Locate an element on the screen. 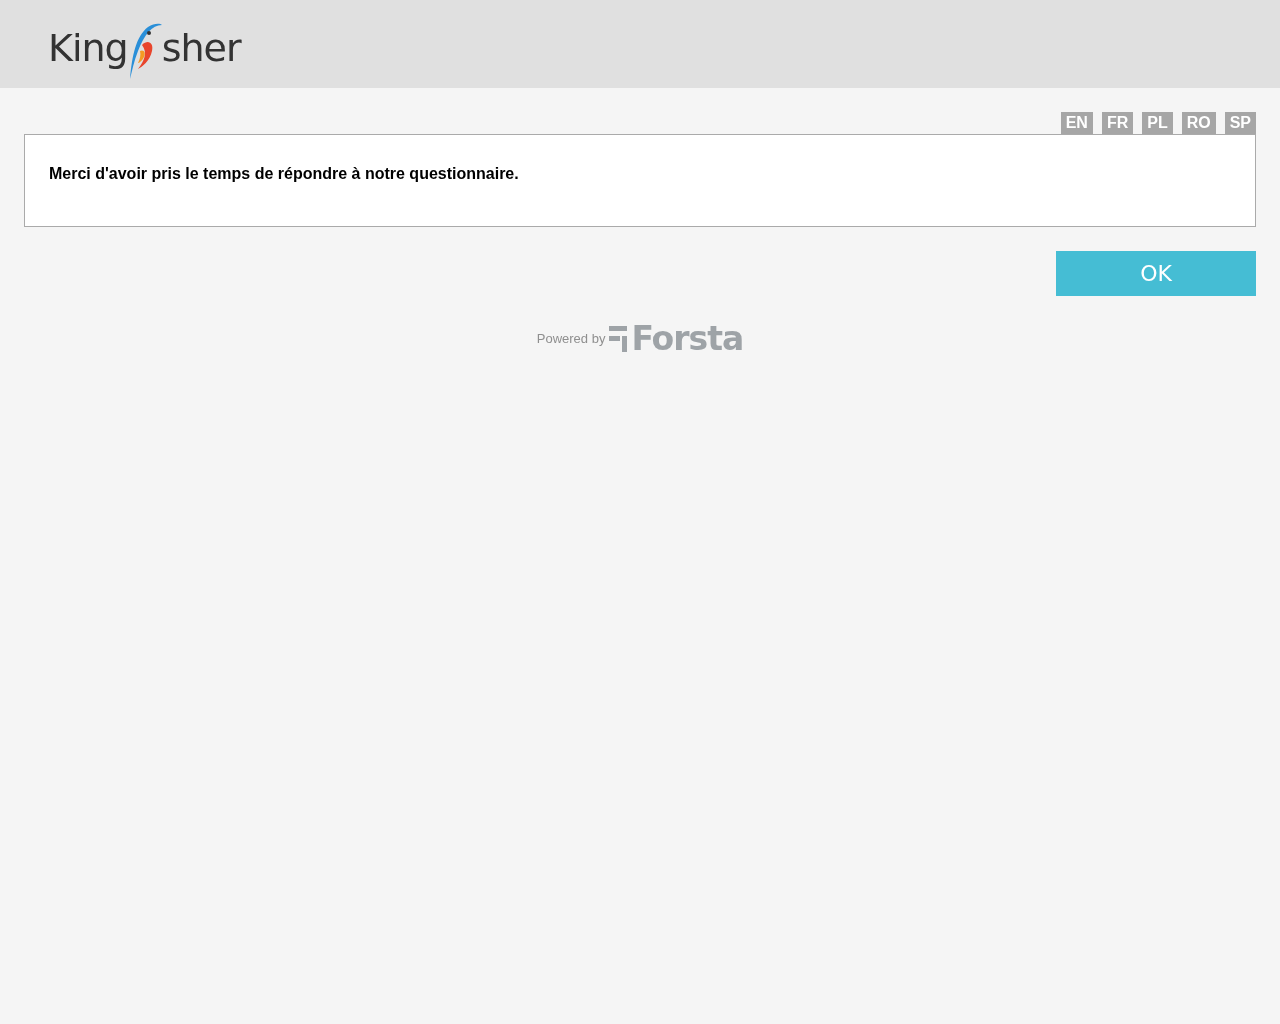 Image resolution: width=1280 pixels, height=1024 pixels. logo-text: sher is located at coordinates (201, 48).